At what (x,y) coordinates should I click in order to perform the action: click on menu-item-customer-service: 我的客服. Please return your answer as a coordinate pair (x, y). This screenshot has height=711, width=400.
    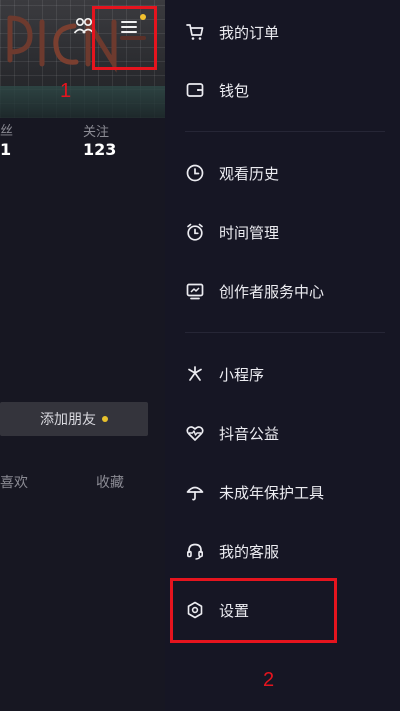
    Looking at the image, I should click on (232, 551).